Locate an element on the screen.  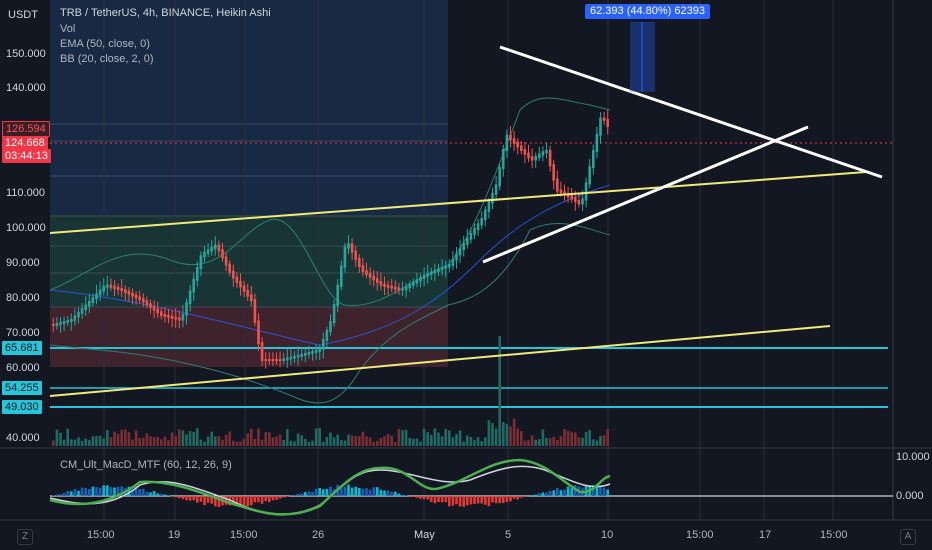
legend-ema: EMA (50, close, 0) is located at coordinates (105, 44).